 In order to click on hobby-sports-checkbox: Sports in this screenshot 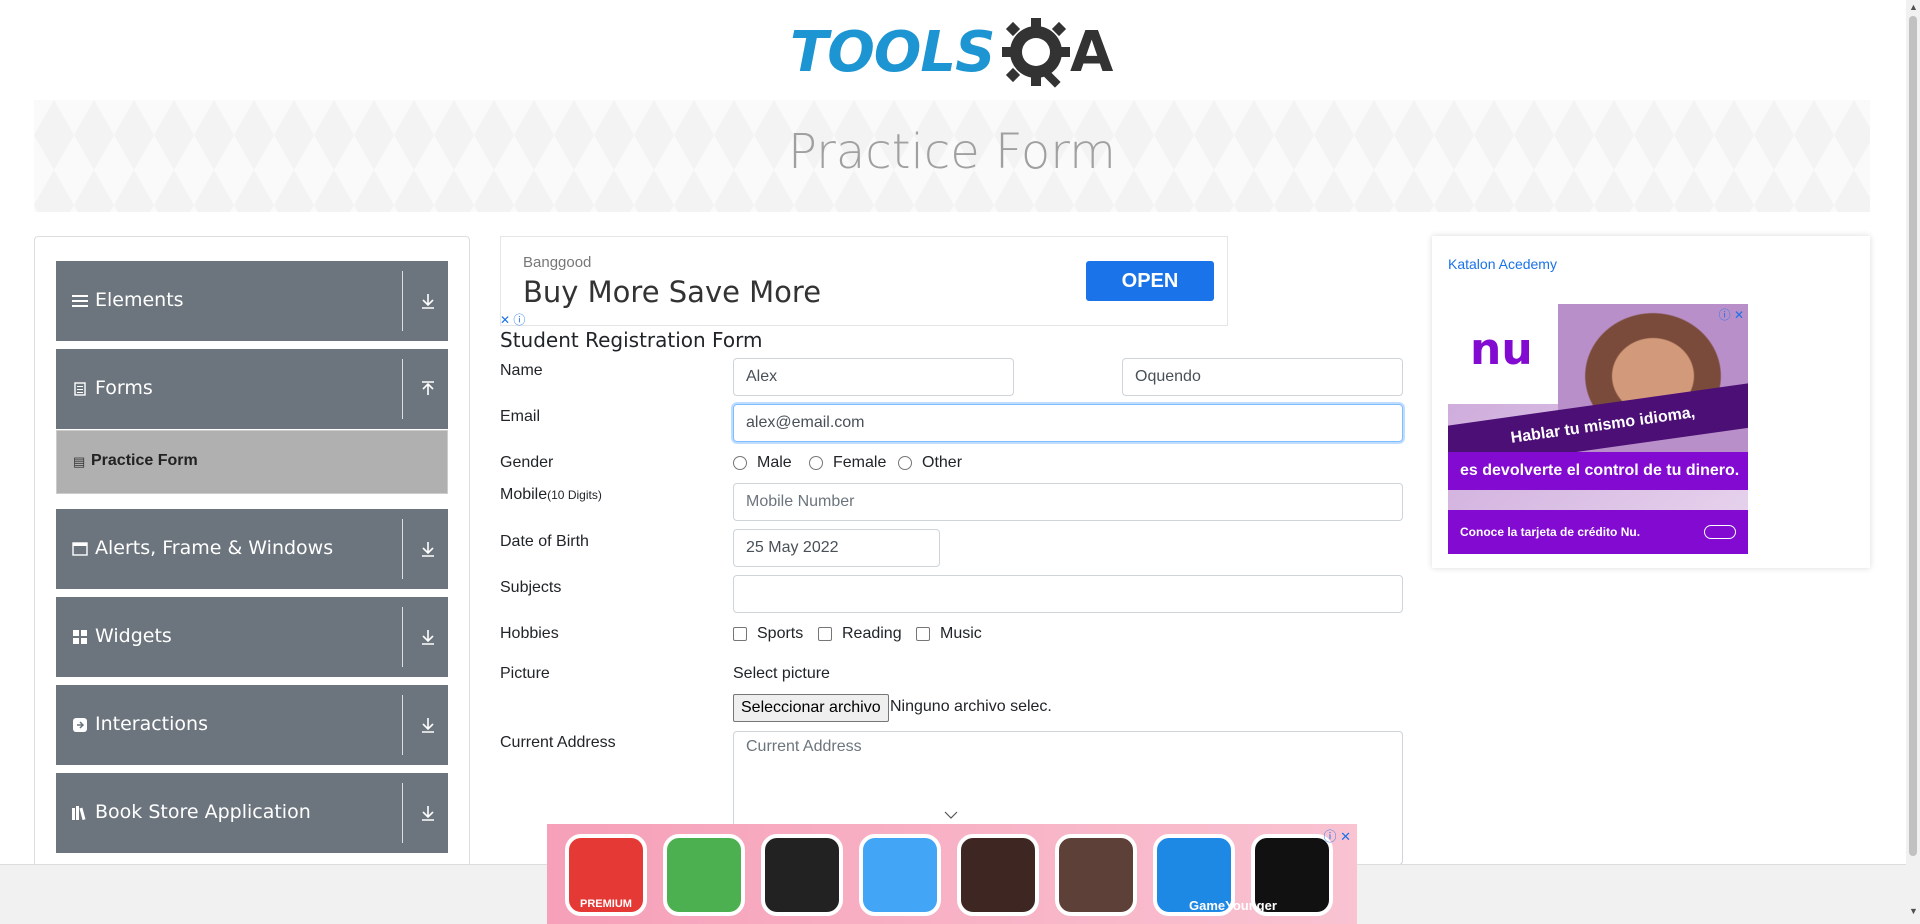, I will do `click(768, 634)`.